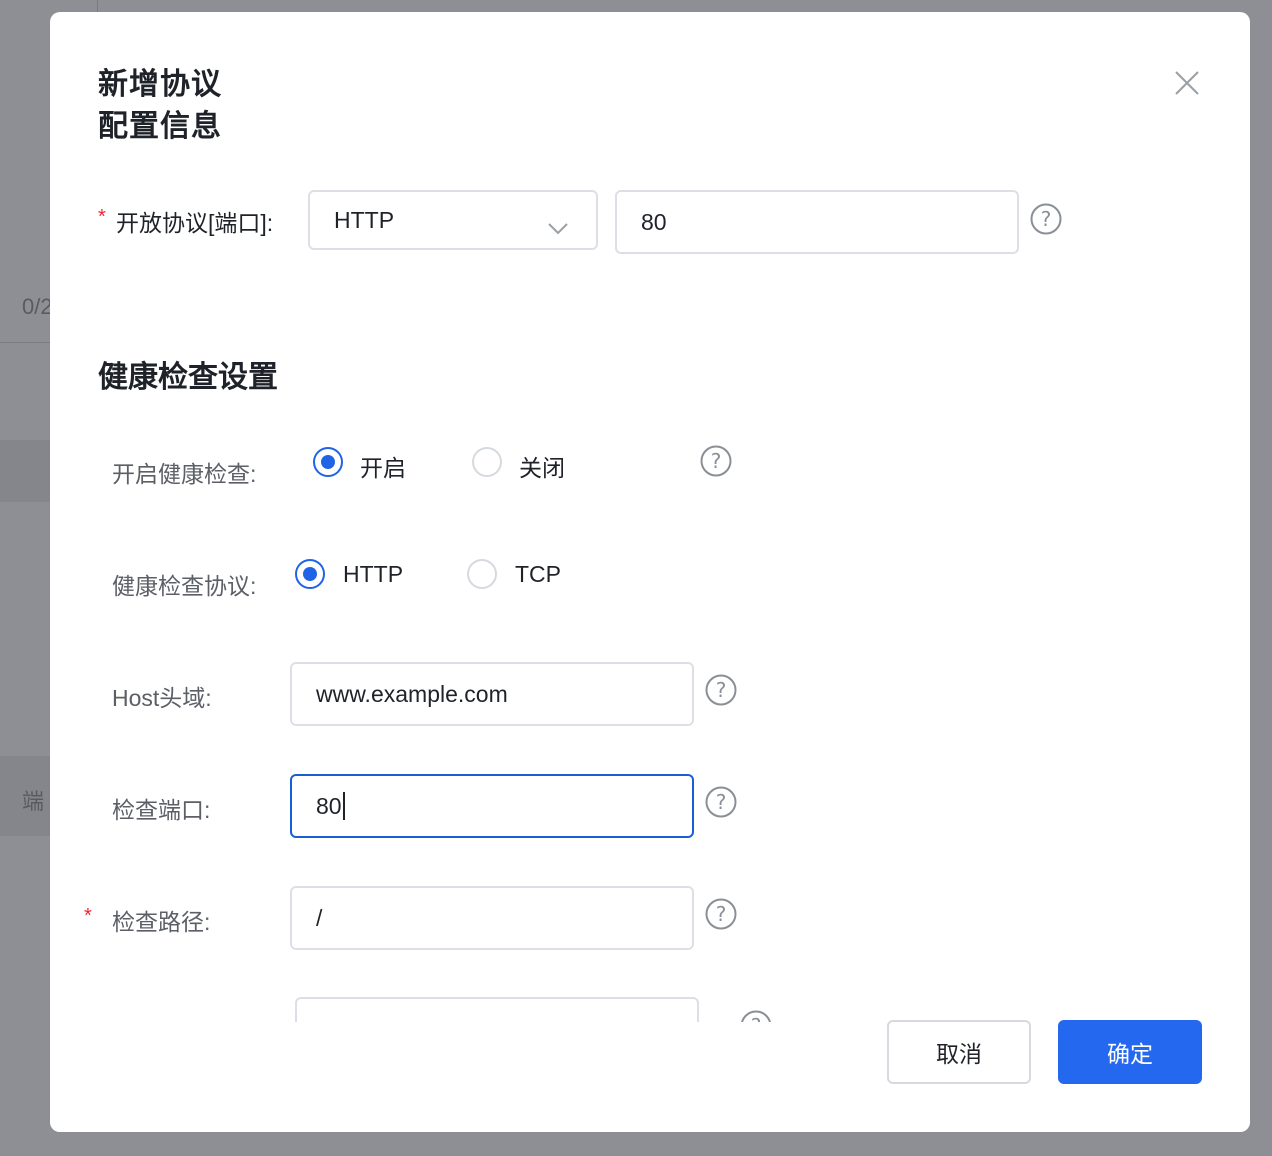 This screenshot has height=1156, width=1272. I want to click on dialog-title-line1: 新增协议, so click(160, 84).